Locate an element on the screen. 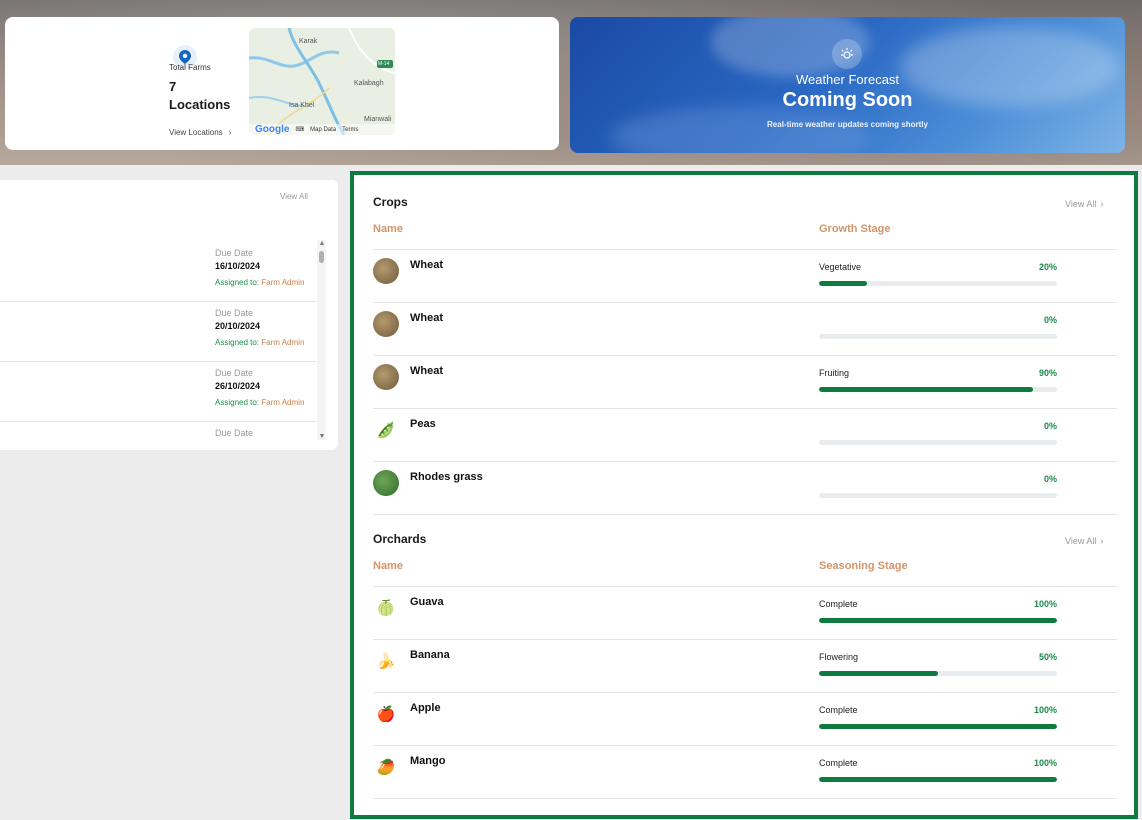 Image resolution: width=1142 pixels, height=820 pixels. row-percent: 90% is located at coordinates (1047, 373).